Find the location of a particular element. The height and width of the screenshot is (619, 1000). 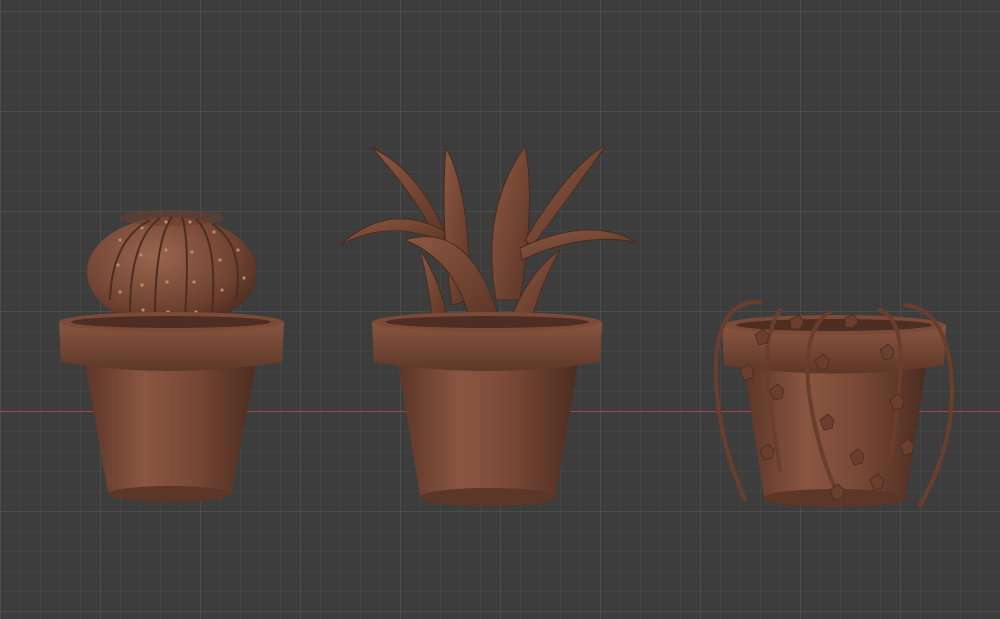

barrel-cactus is located at coordinates (172, 268).